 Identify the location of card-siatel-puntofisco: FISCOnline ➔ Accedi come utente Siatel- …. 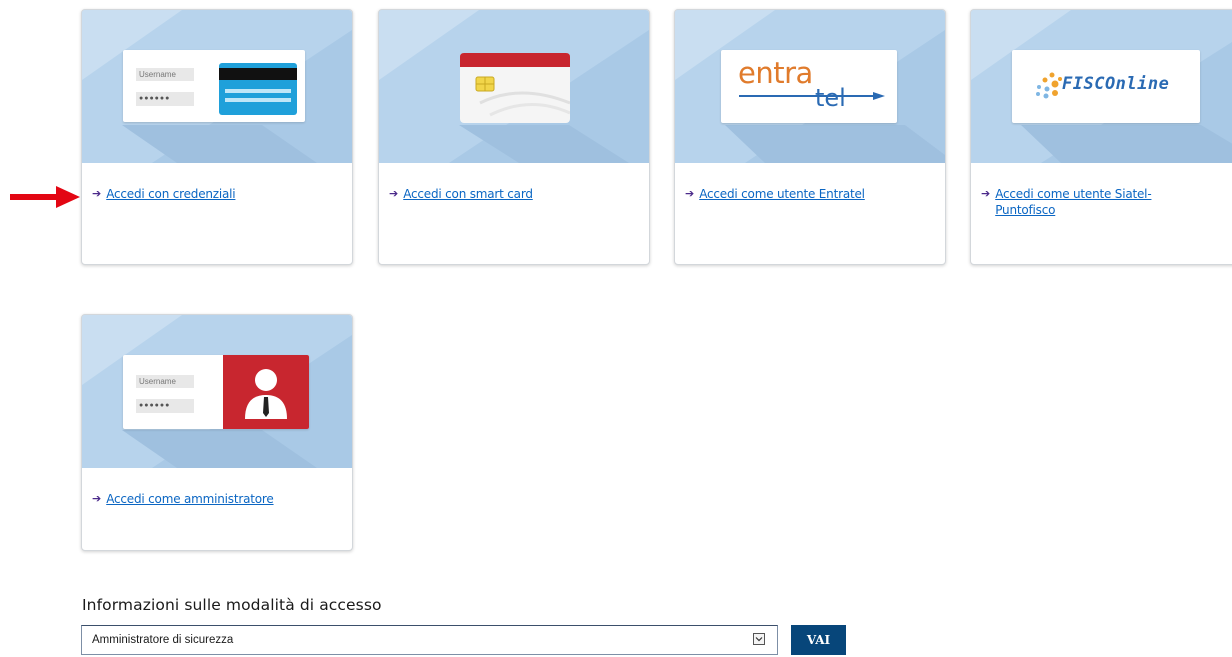
(1101, 137).